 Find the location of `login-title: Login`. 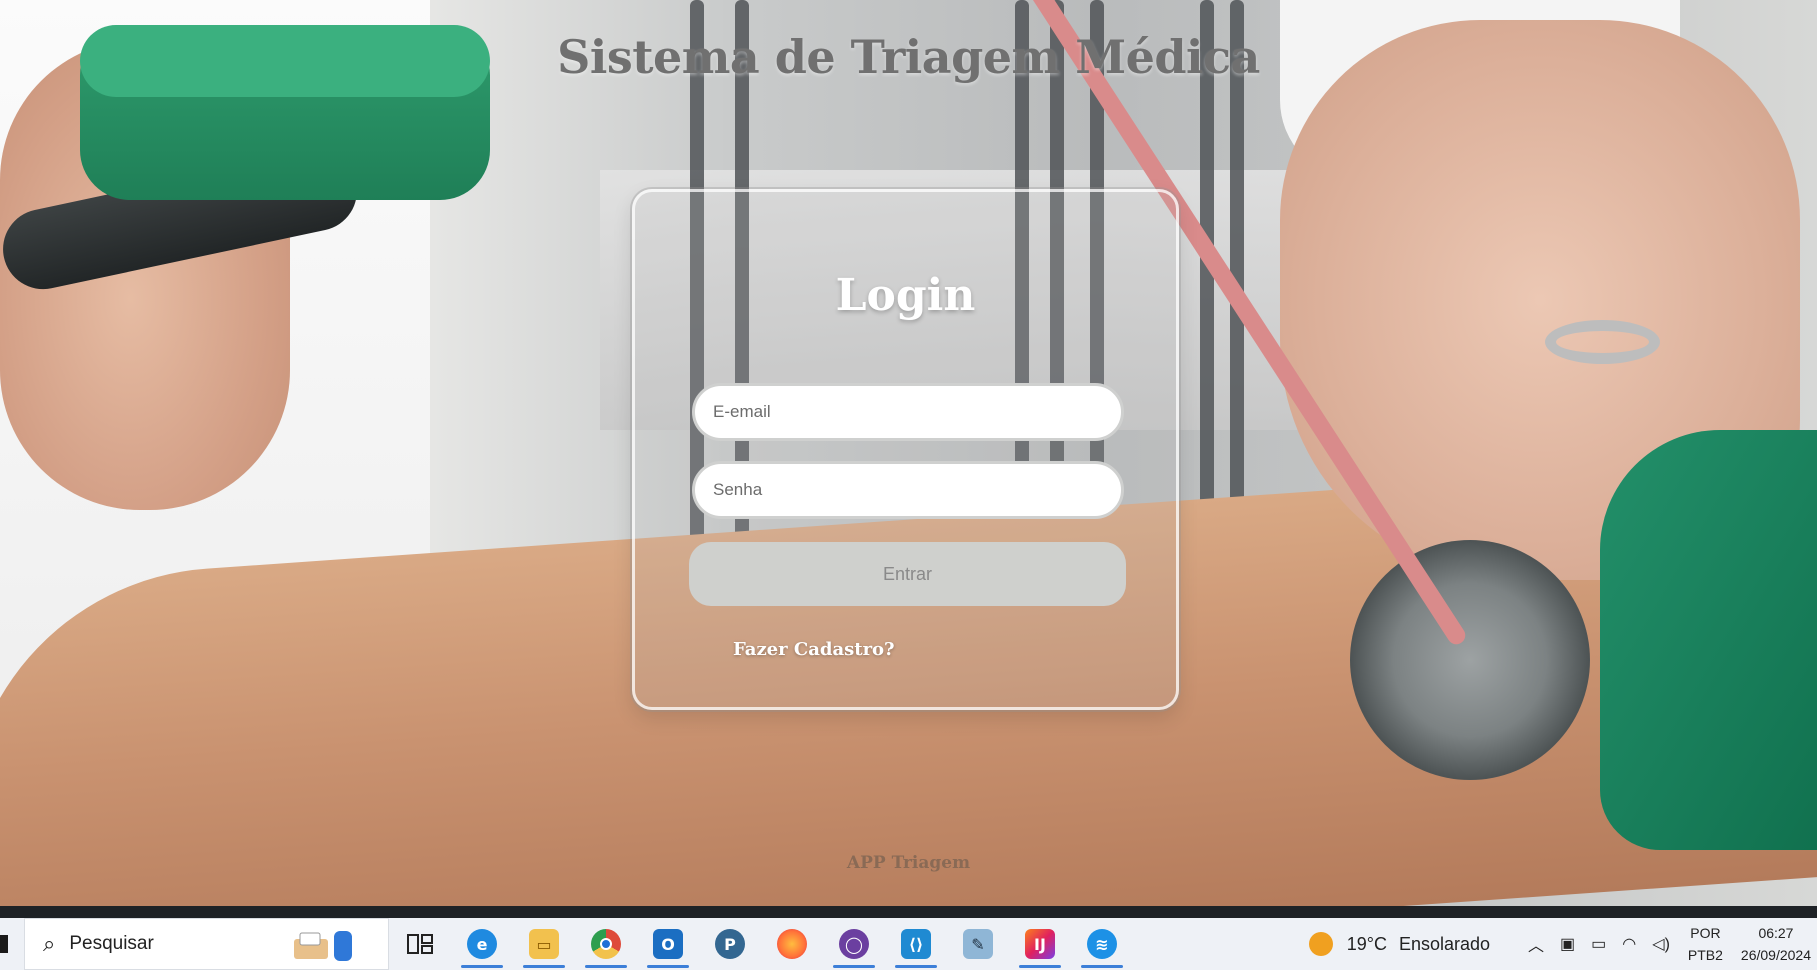

login-title: Login is located at coordinates (905, 295).